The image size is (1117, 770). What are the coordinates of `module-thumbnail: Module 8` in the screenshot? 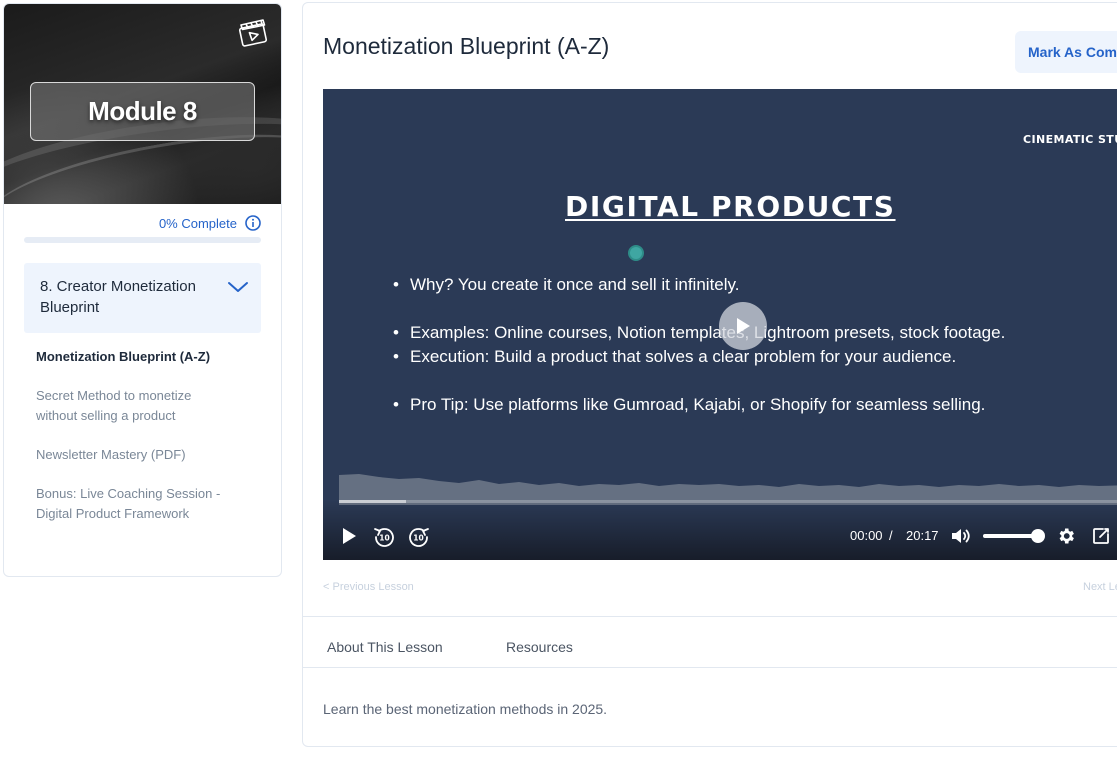 It's located at (142, 104).